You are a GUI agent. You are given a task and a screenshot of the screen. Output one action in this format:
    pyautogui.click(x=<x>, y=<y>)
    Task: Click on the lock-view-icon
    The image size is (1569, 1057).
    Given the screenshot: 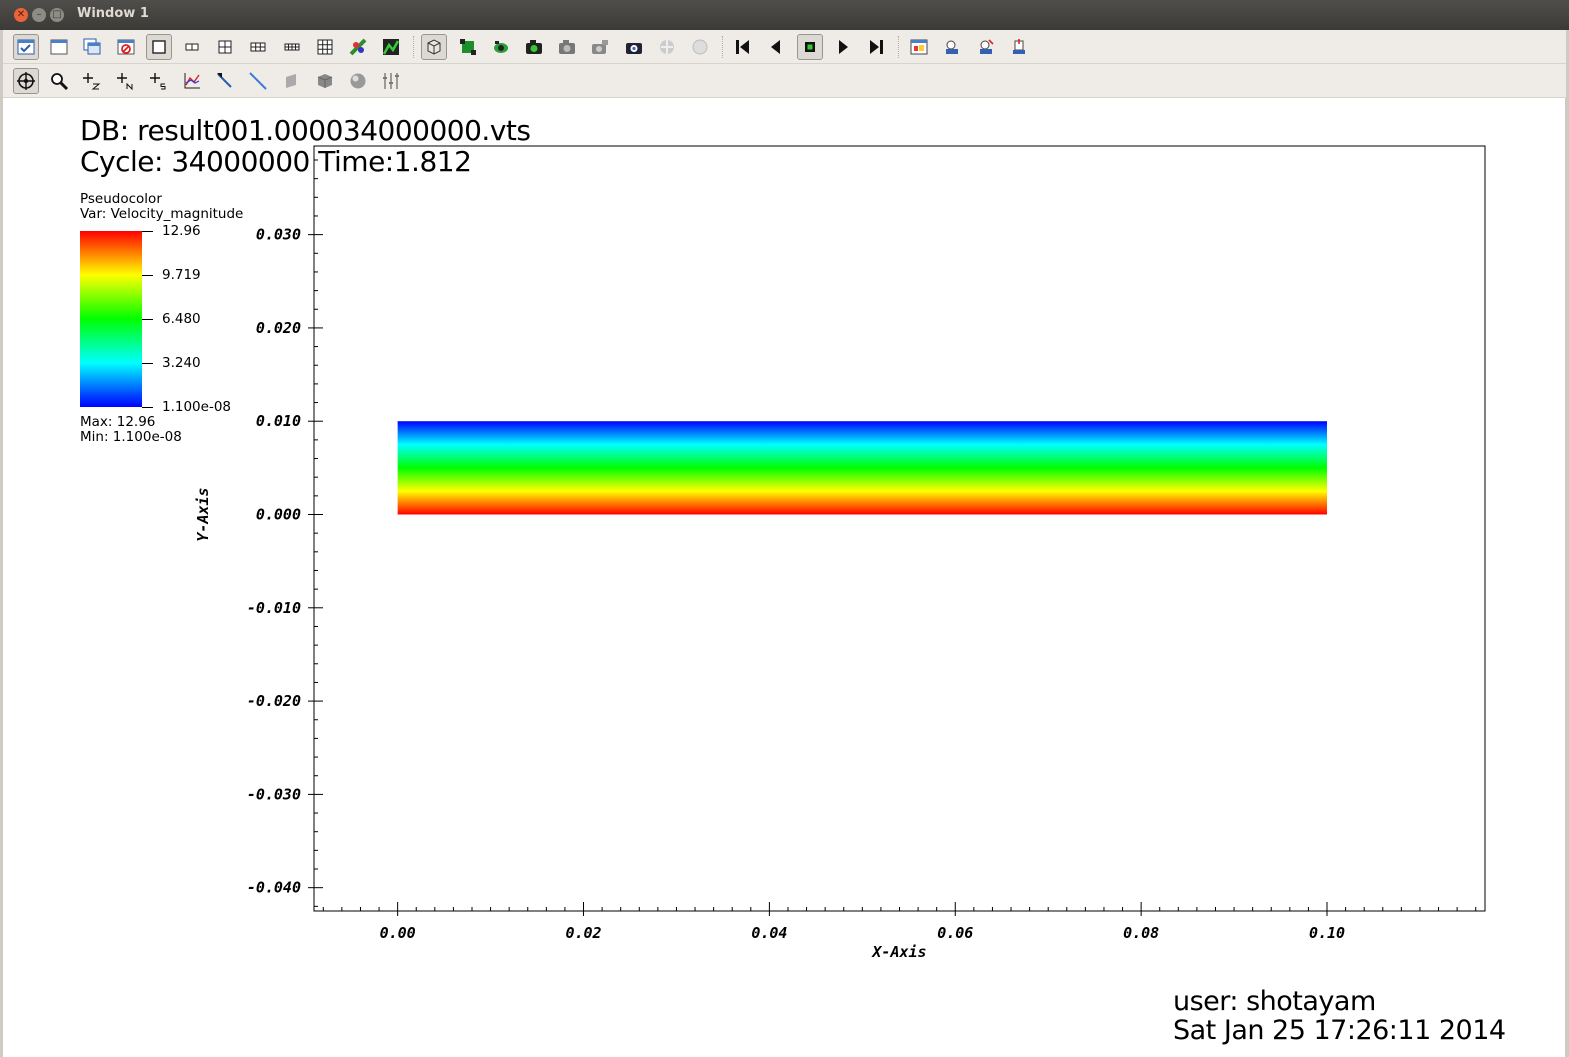 What is the action you would take?
    pyautogui.click(x=358, y=47)
    